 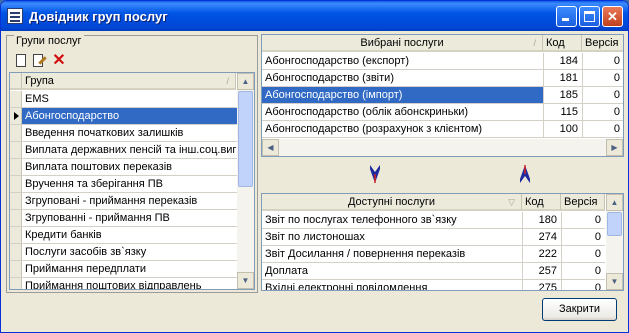 I want to click on service-row: Абонгосподарство (звіти) 181 0, so click(x=442, y=78).